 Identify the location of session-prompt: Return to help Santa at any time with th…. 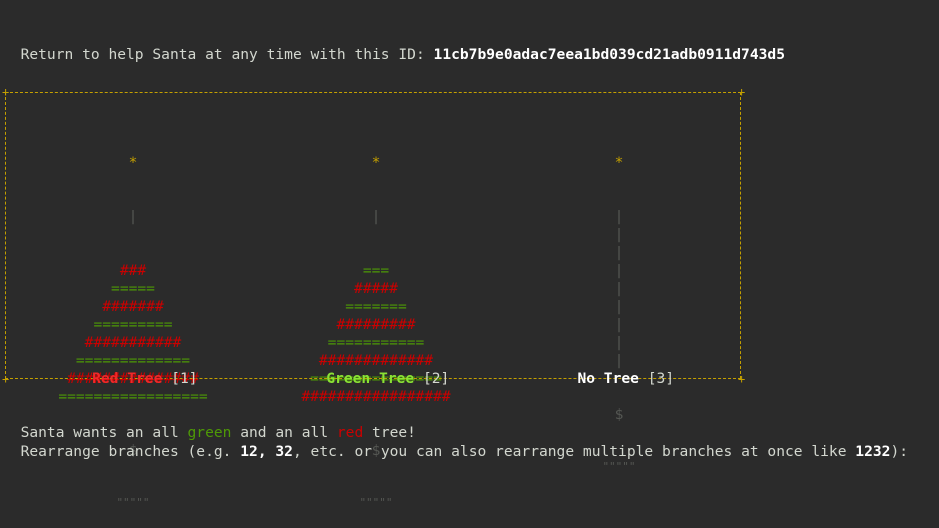
(227, 54).